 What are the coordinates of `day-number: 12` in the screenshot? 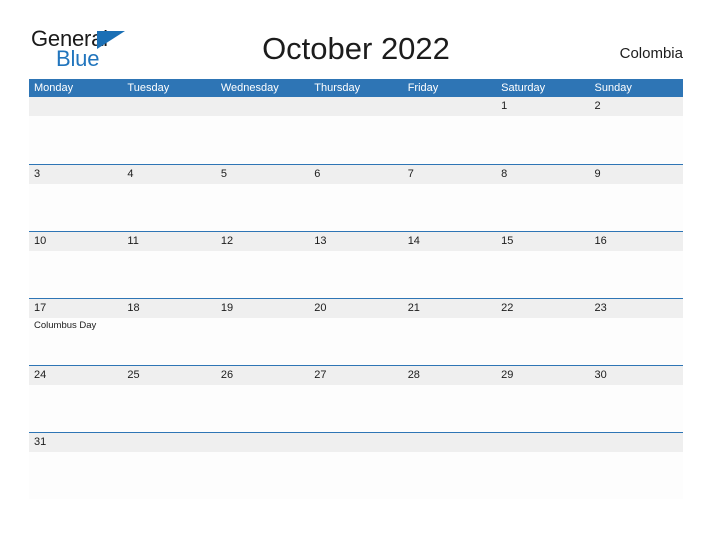 It's located at (227, 241).